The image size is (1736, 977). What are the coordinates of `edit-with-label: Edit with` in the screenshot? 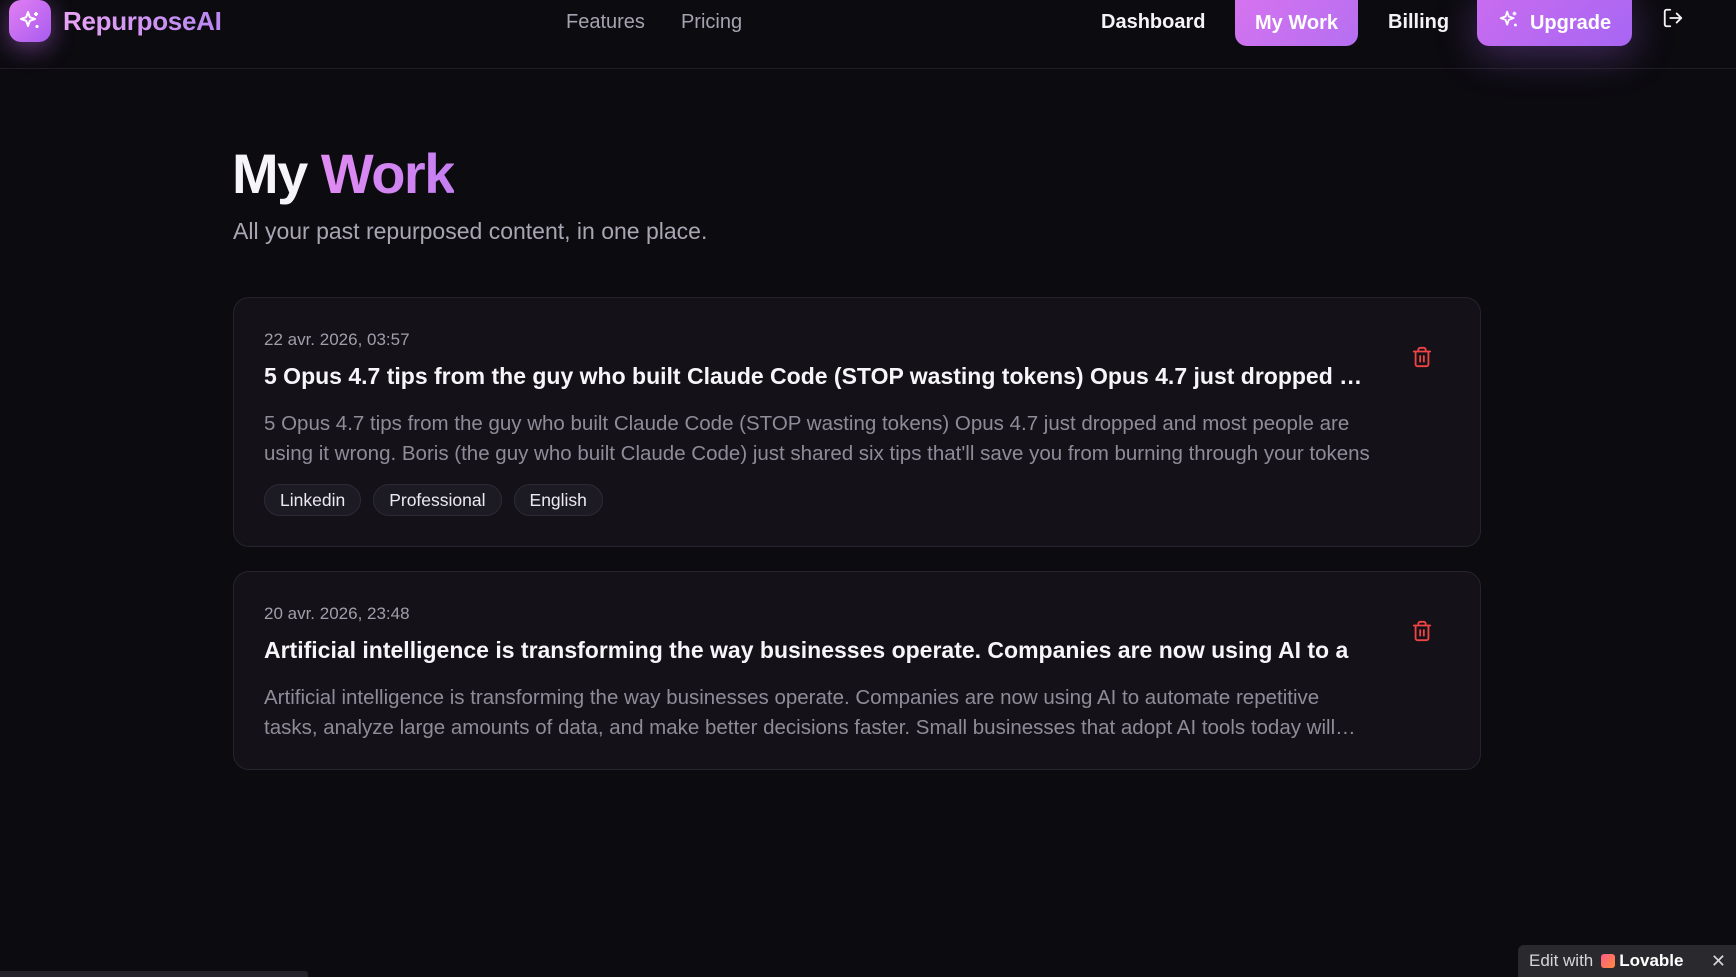 It's located at (1561, 960).